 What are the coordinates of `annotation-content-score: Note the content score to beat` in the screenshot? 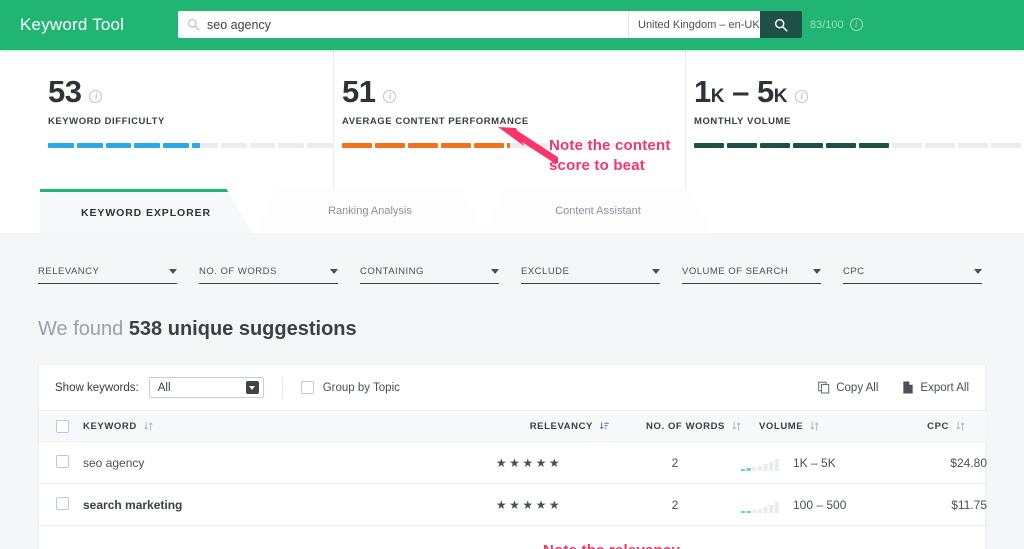 It's located at (610, 156).